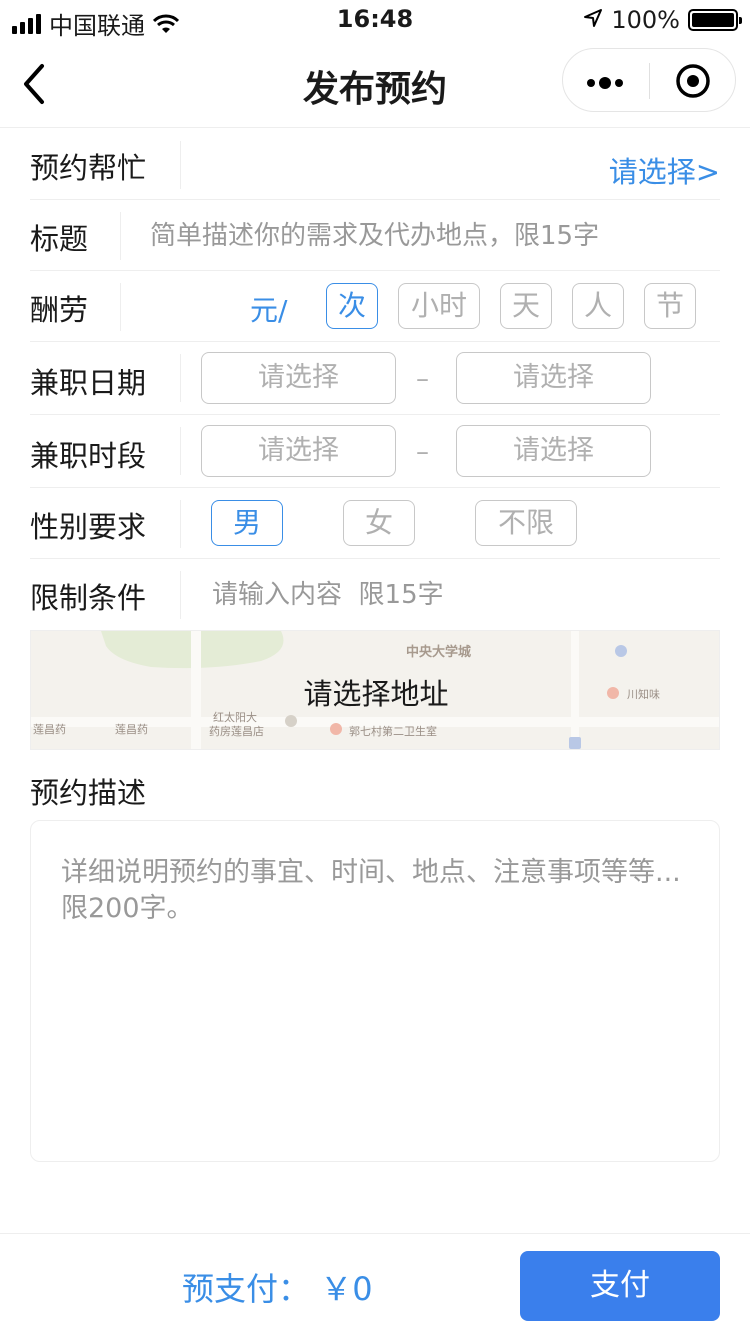  Describe the element at coordinates (59, 310) in the screenshot. I see `reward-label: 酬劳` at that location.